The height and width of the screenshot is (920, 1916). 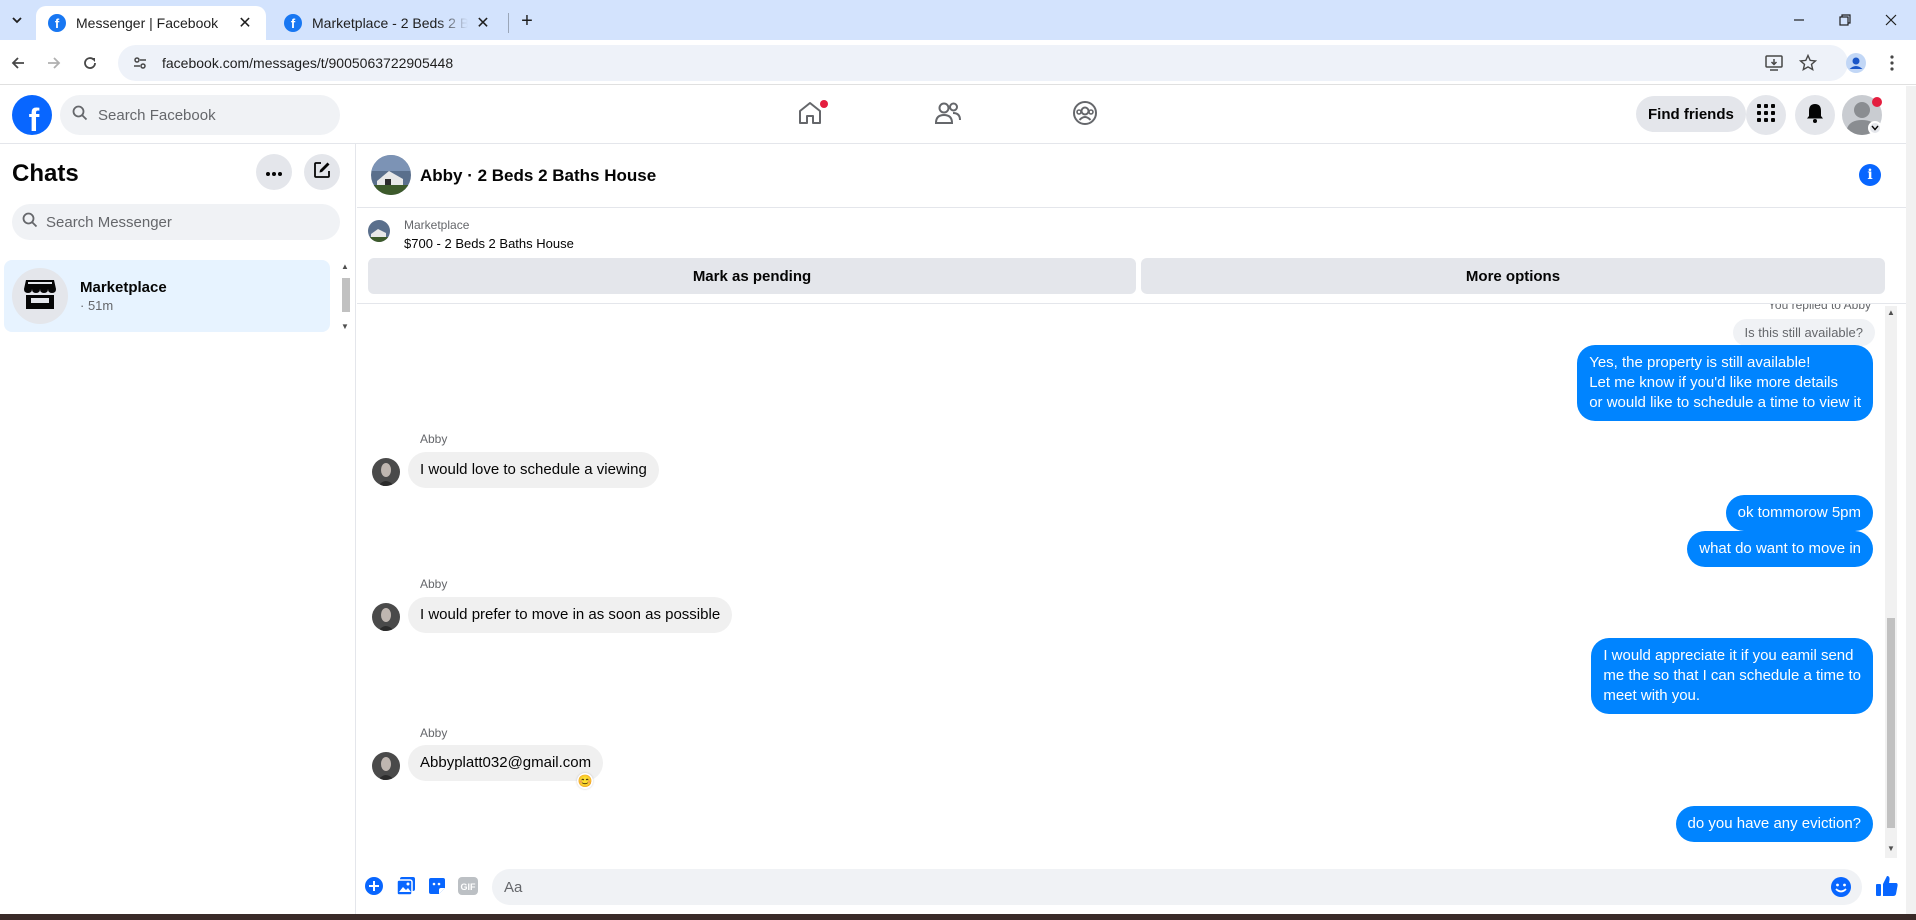 I want to click on tab-title: Marketplace - 2 Beds 2 Baths H, so click(x=390, y=23).